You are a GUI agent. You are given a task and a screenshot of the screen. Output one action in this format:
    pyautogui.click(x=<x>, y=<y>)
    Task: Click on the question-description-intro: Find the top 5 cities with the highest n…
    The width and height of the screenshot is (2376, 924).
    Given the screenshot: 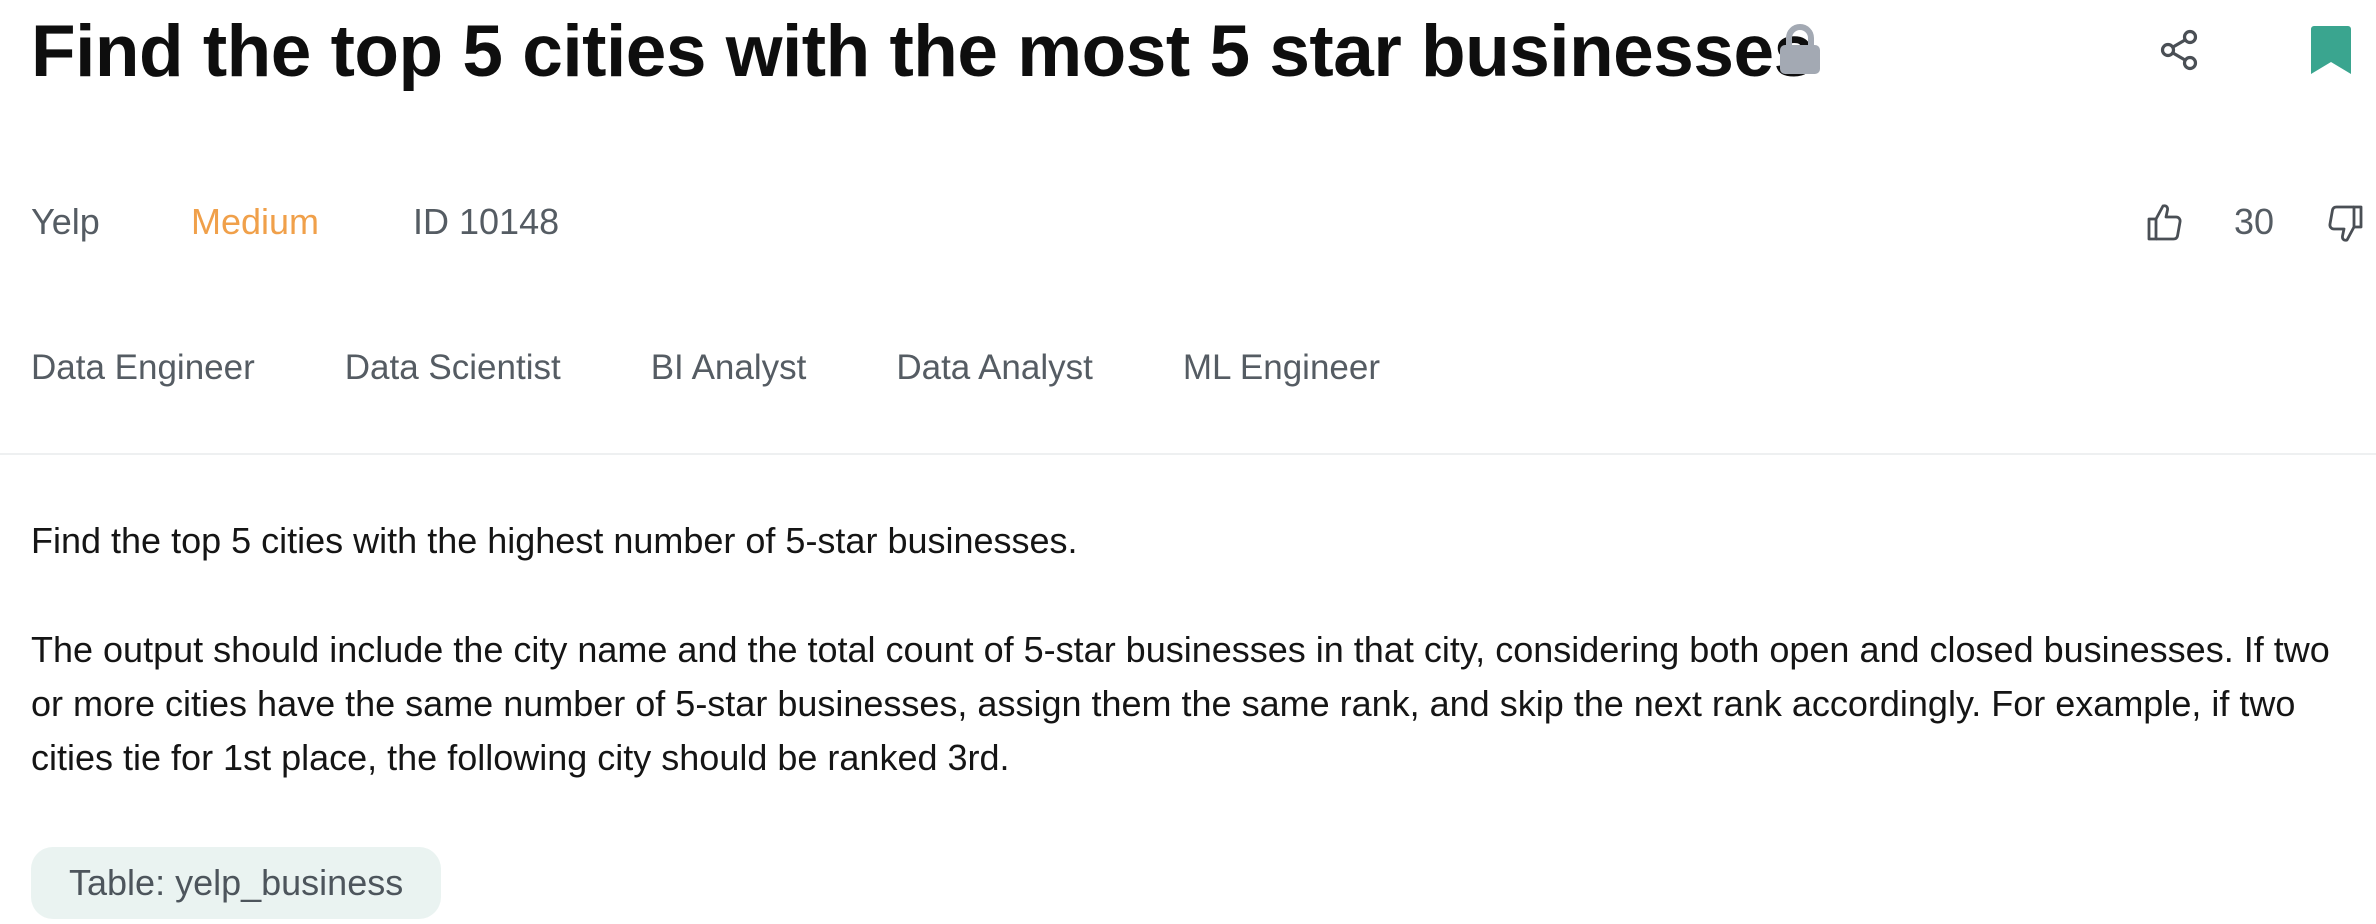 What is the action you would take?
    pyautogui.click(x=554, y=540)
    